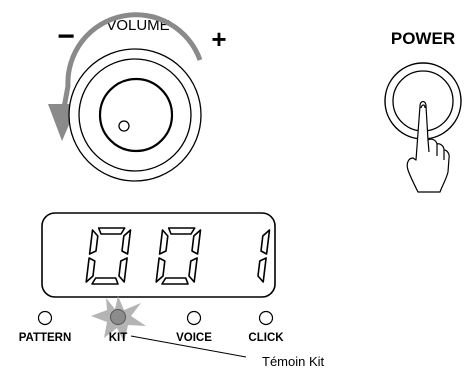  Describe the element at coordinates (266, 318) in the screenshot. I see `led-click` at that location.